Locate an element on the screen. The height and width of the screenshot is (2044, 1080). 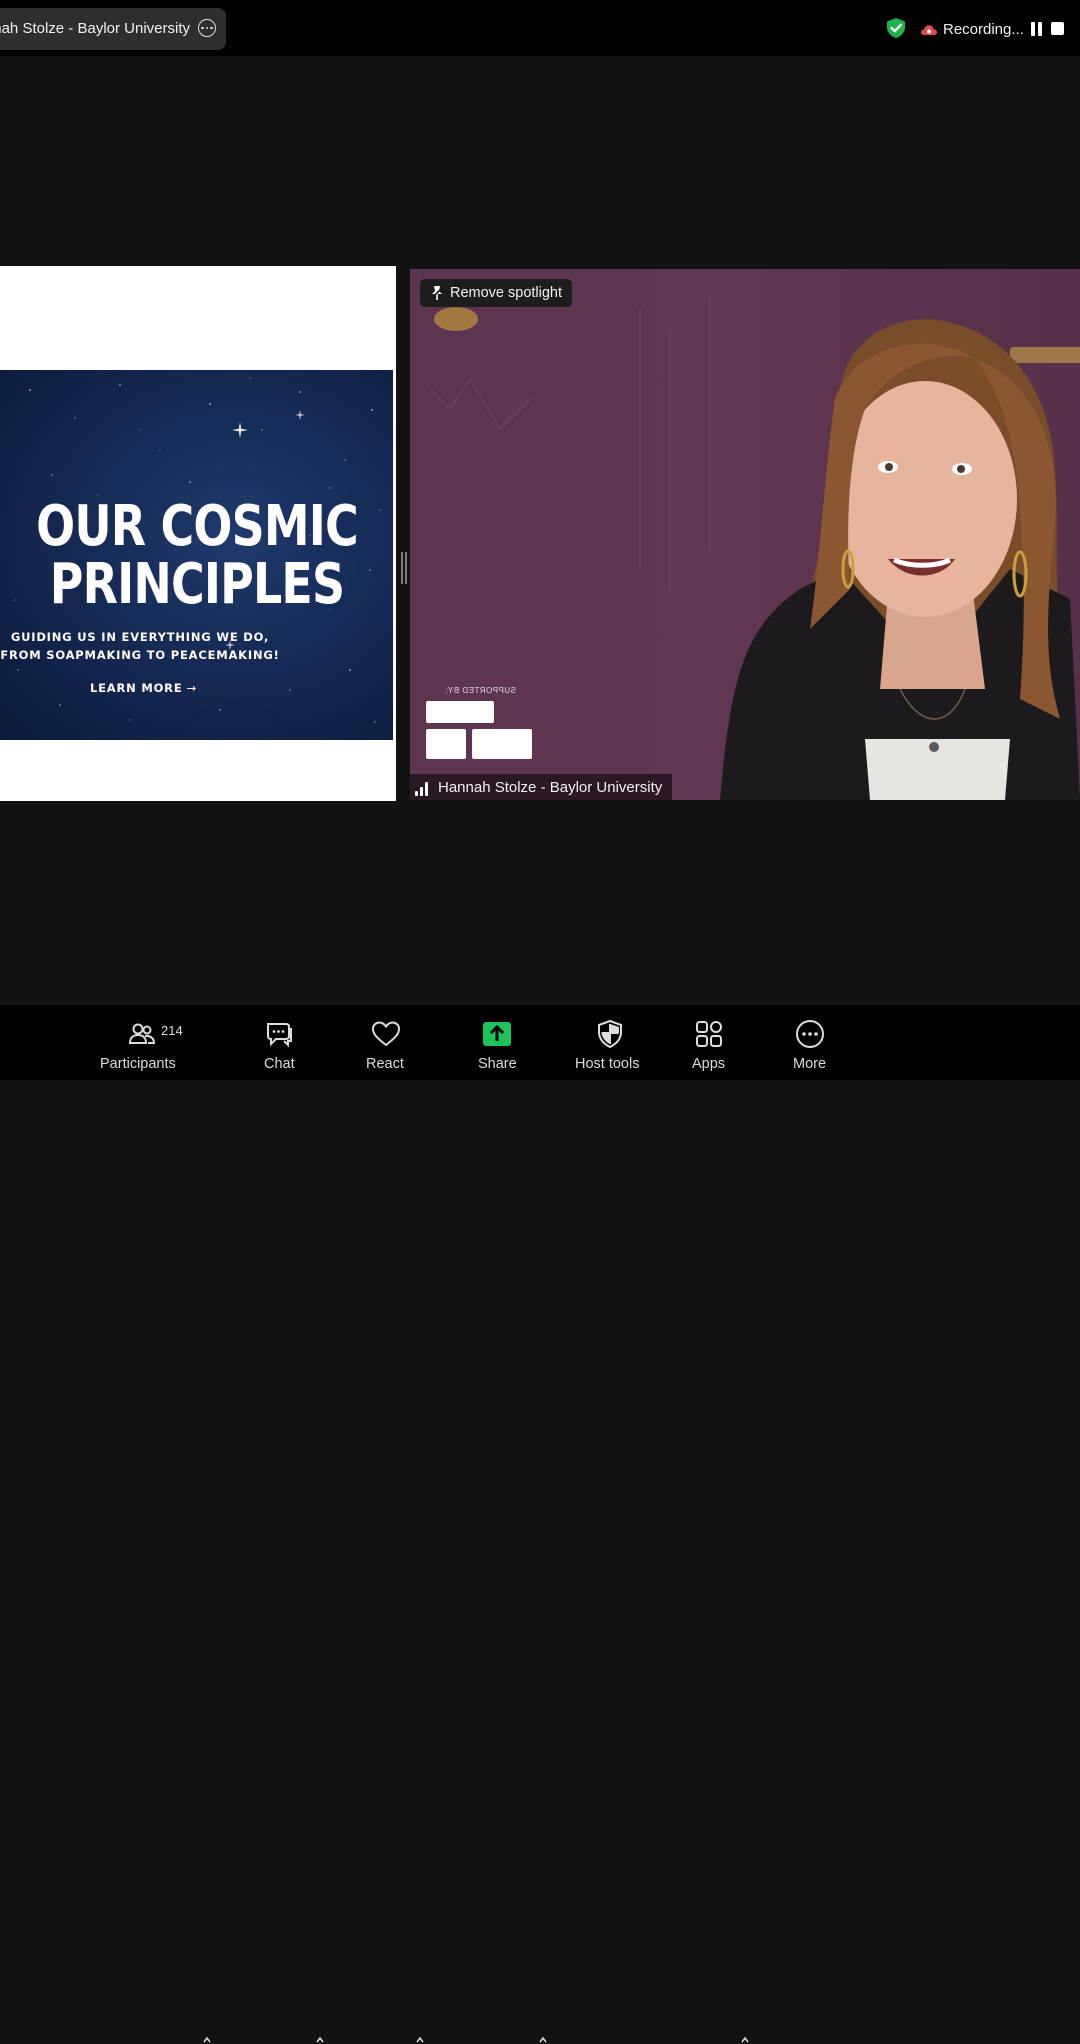
banner-title-line2: PRINCIPLES is located at coordinates (197, 584).